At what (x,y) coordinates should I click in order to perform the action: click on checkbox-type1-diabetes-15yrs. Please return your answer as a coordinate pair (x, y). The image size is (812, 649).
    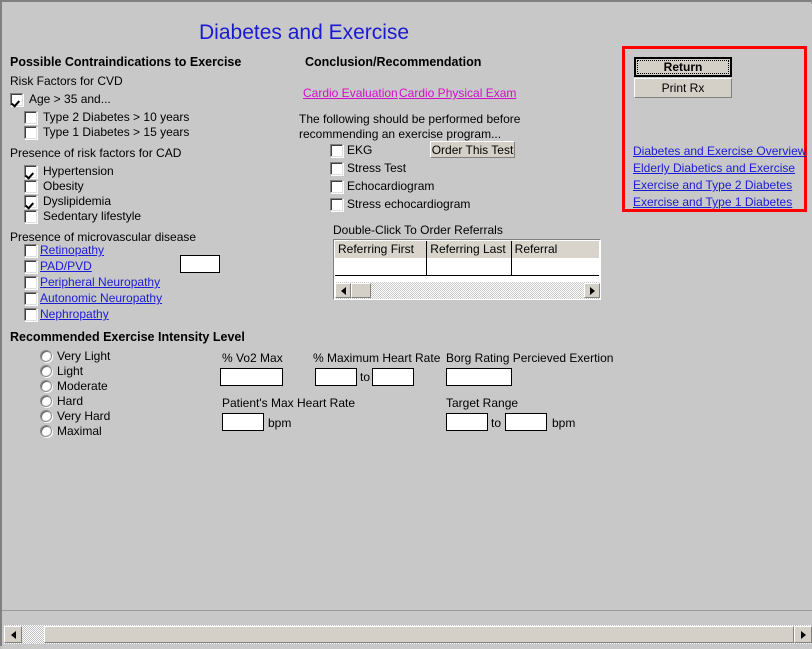
    Looking at the image, I should click on (30, 132).